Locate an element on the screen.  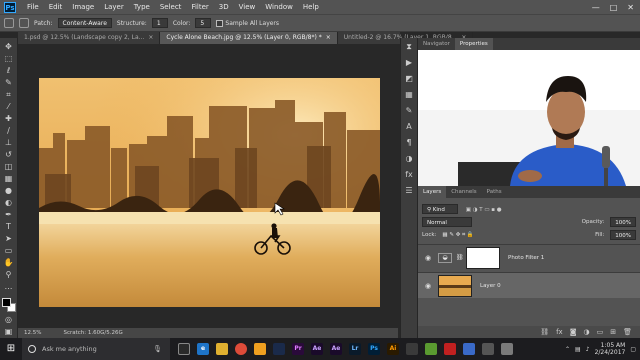
pen-tool-icon: ✒ is located at coordinates (9, 214).